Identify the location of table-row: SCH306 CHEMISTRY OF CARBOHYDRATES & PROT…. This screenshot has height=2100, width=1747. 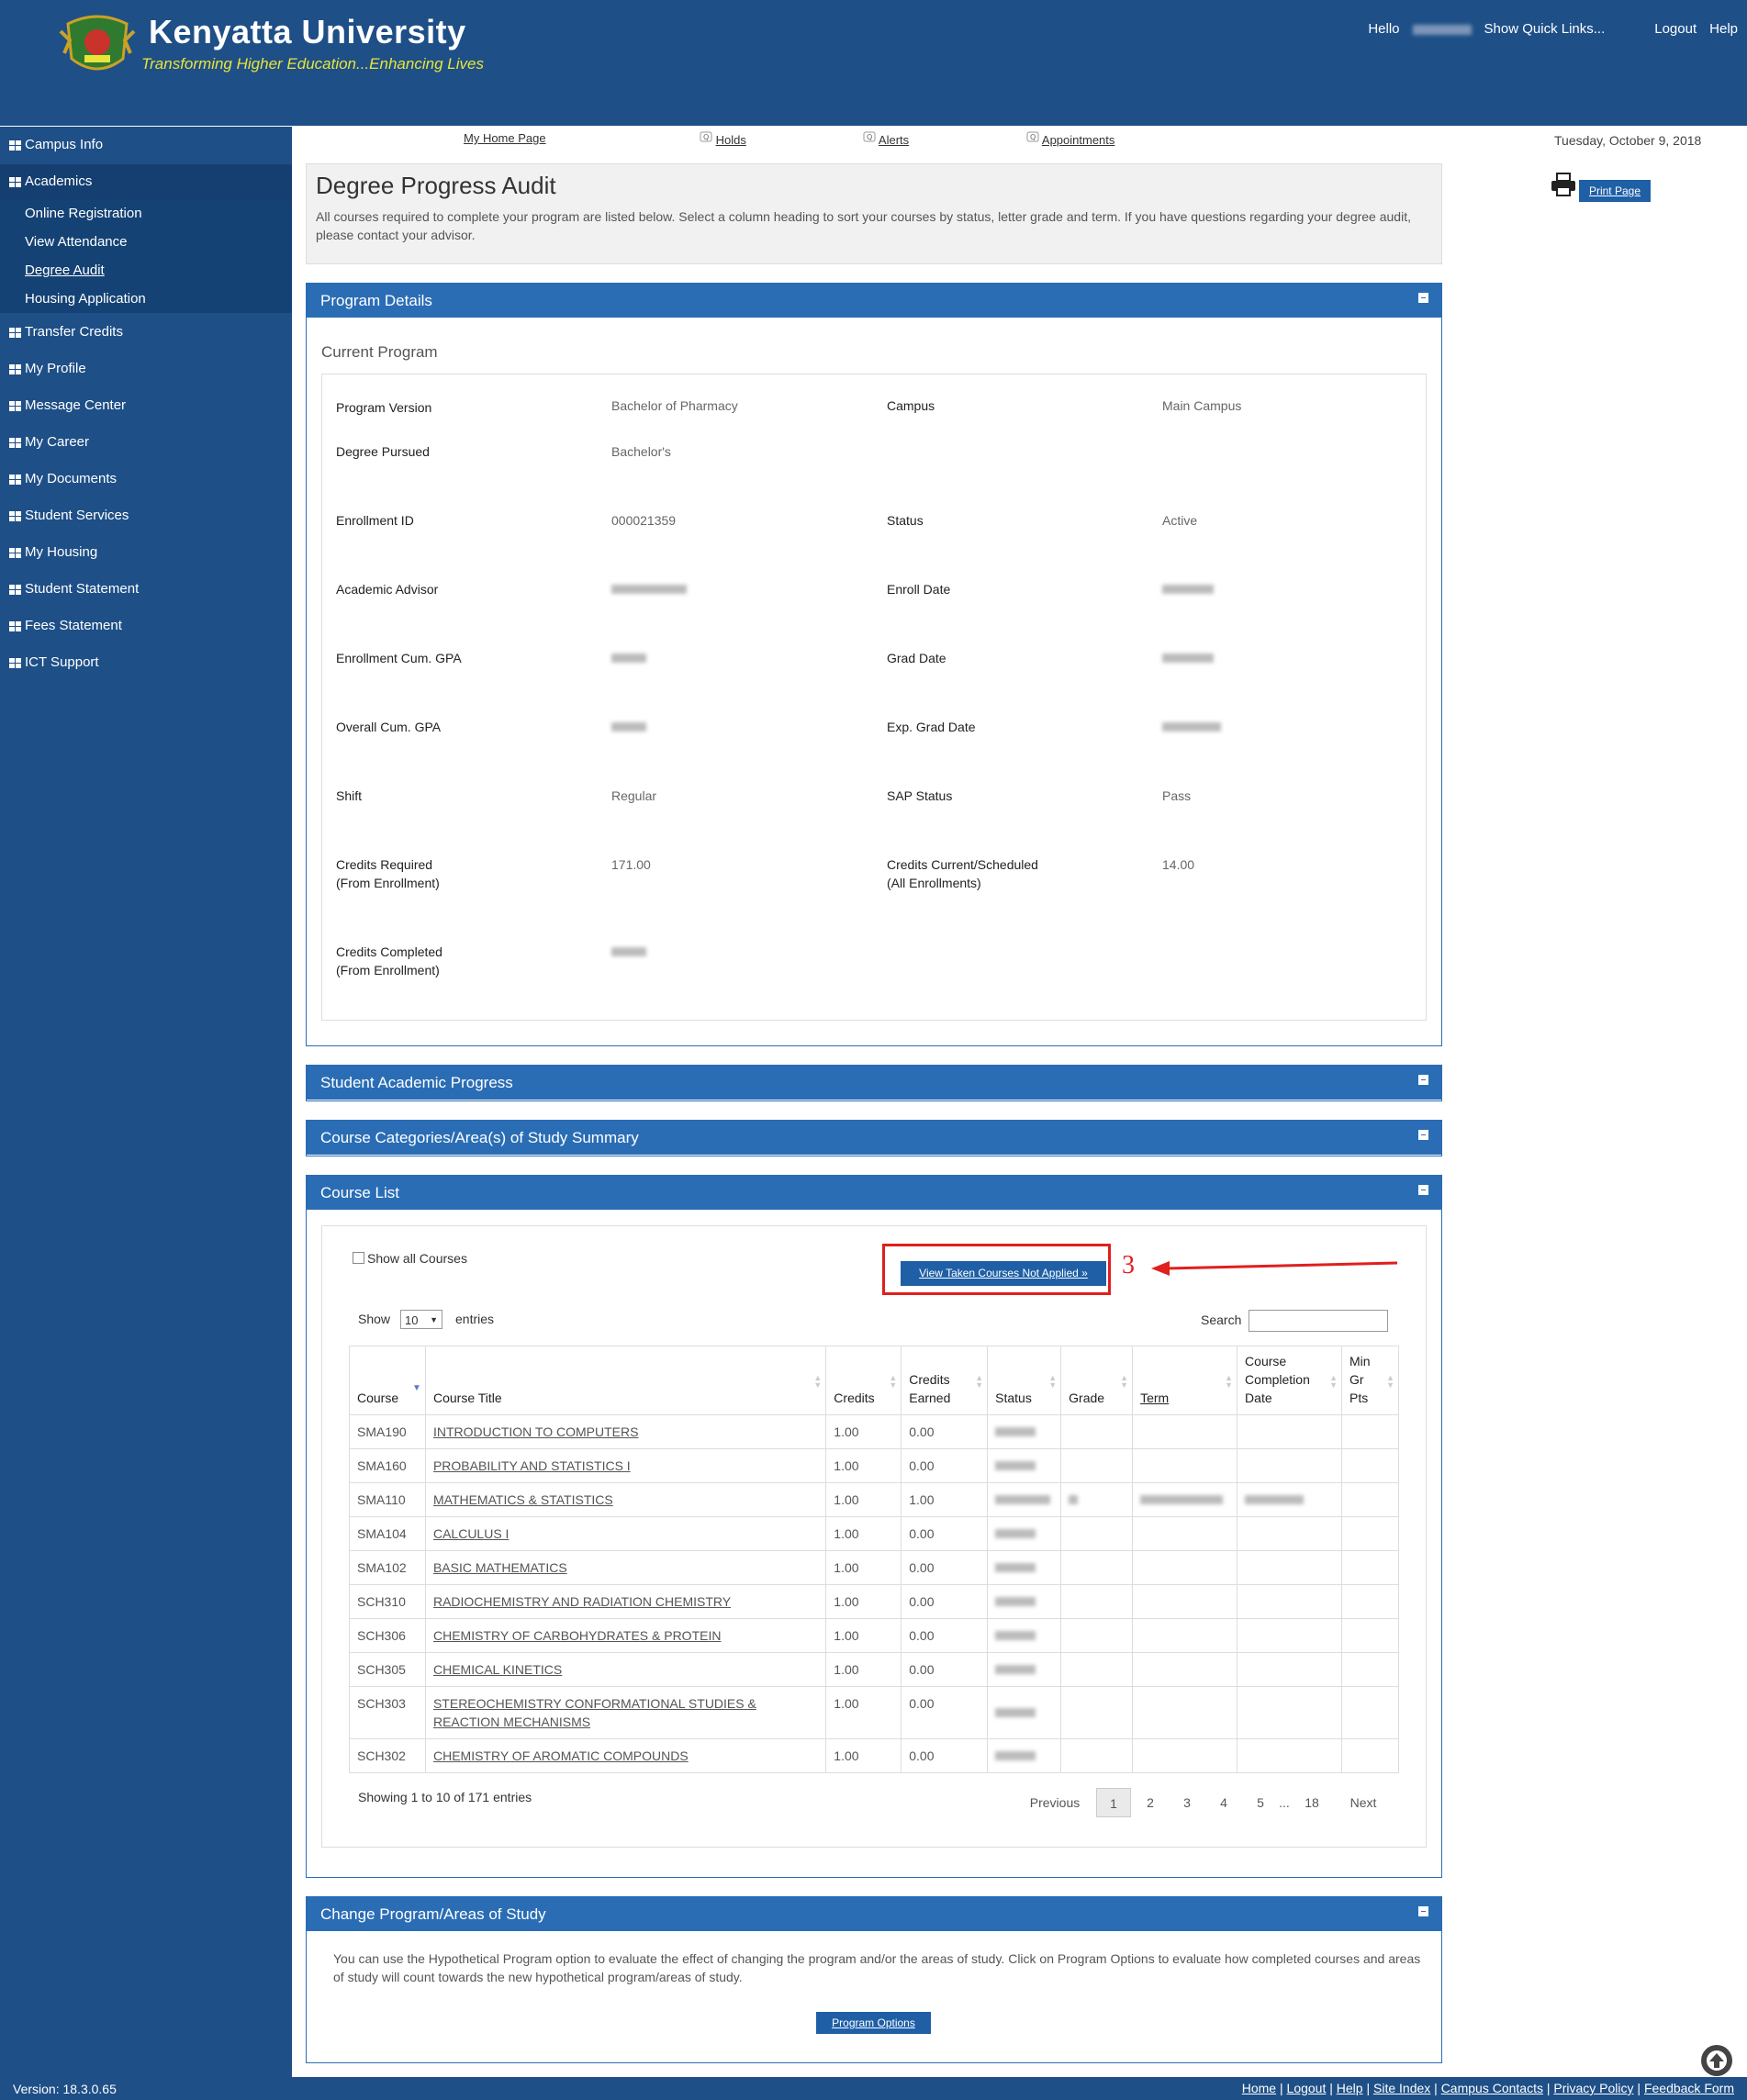
(874, 1636).